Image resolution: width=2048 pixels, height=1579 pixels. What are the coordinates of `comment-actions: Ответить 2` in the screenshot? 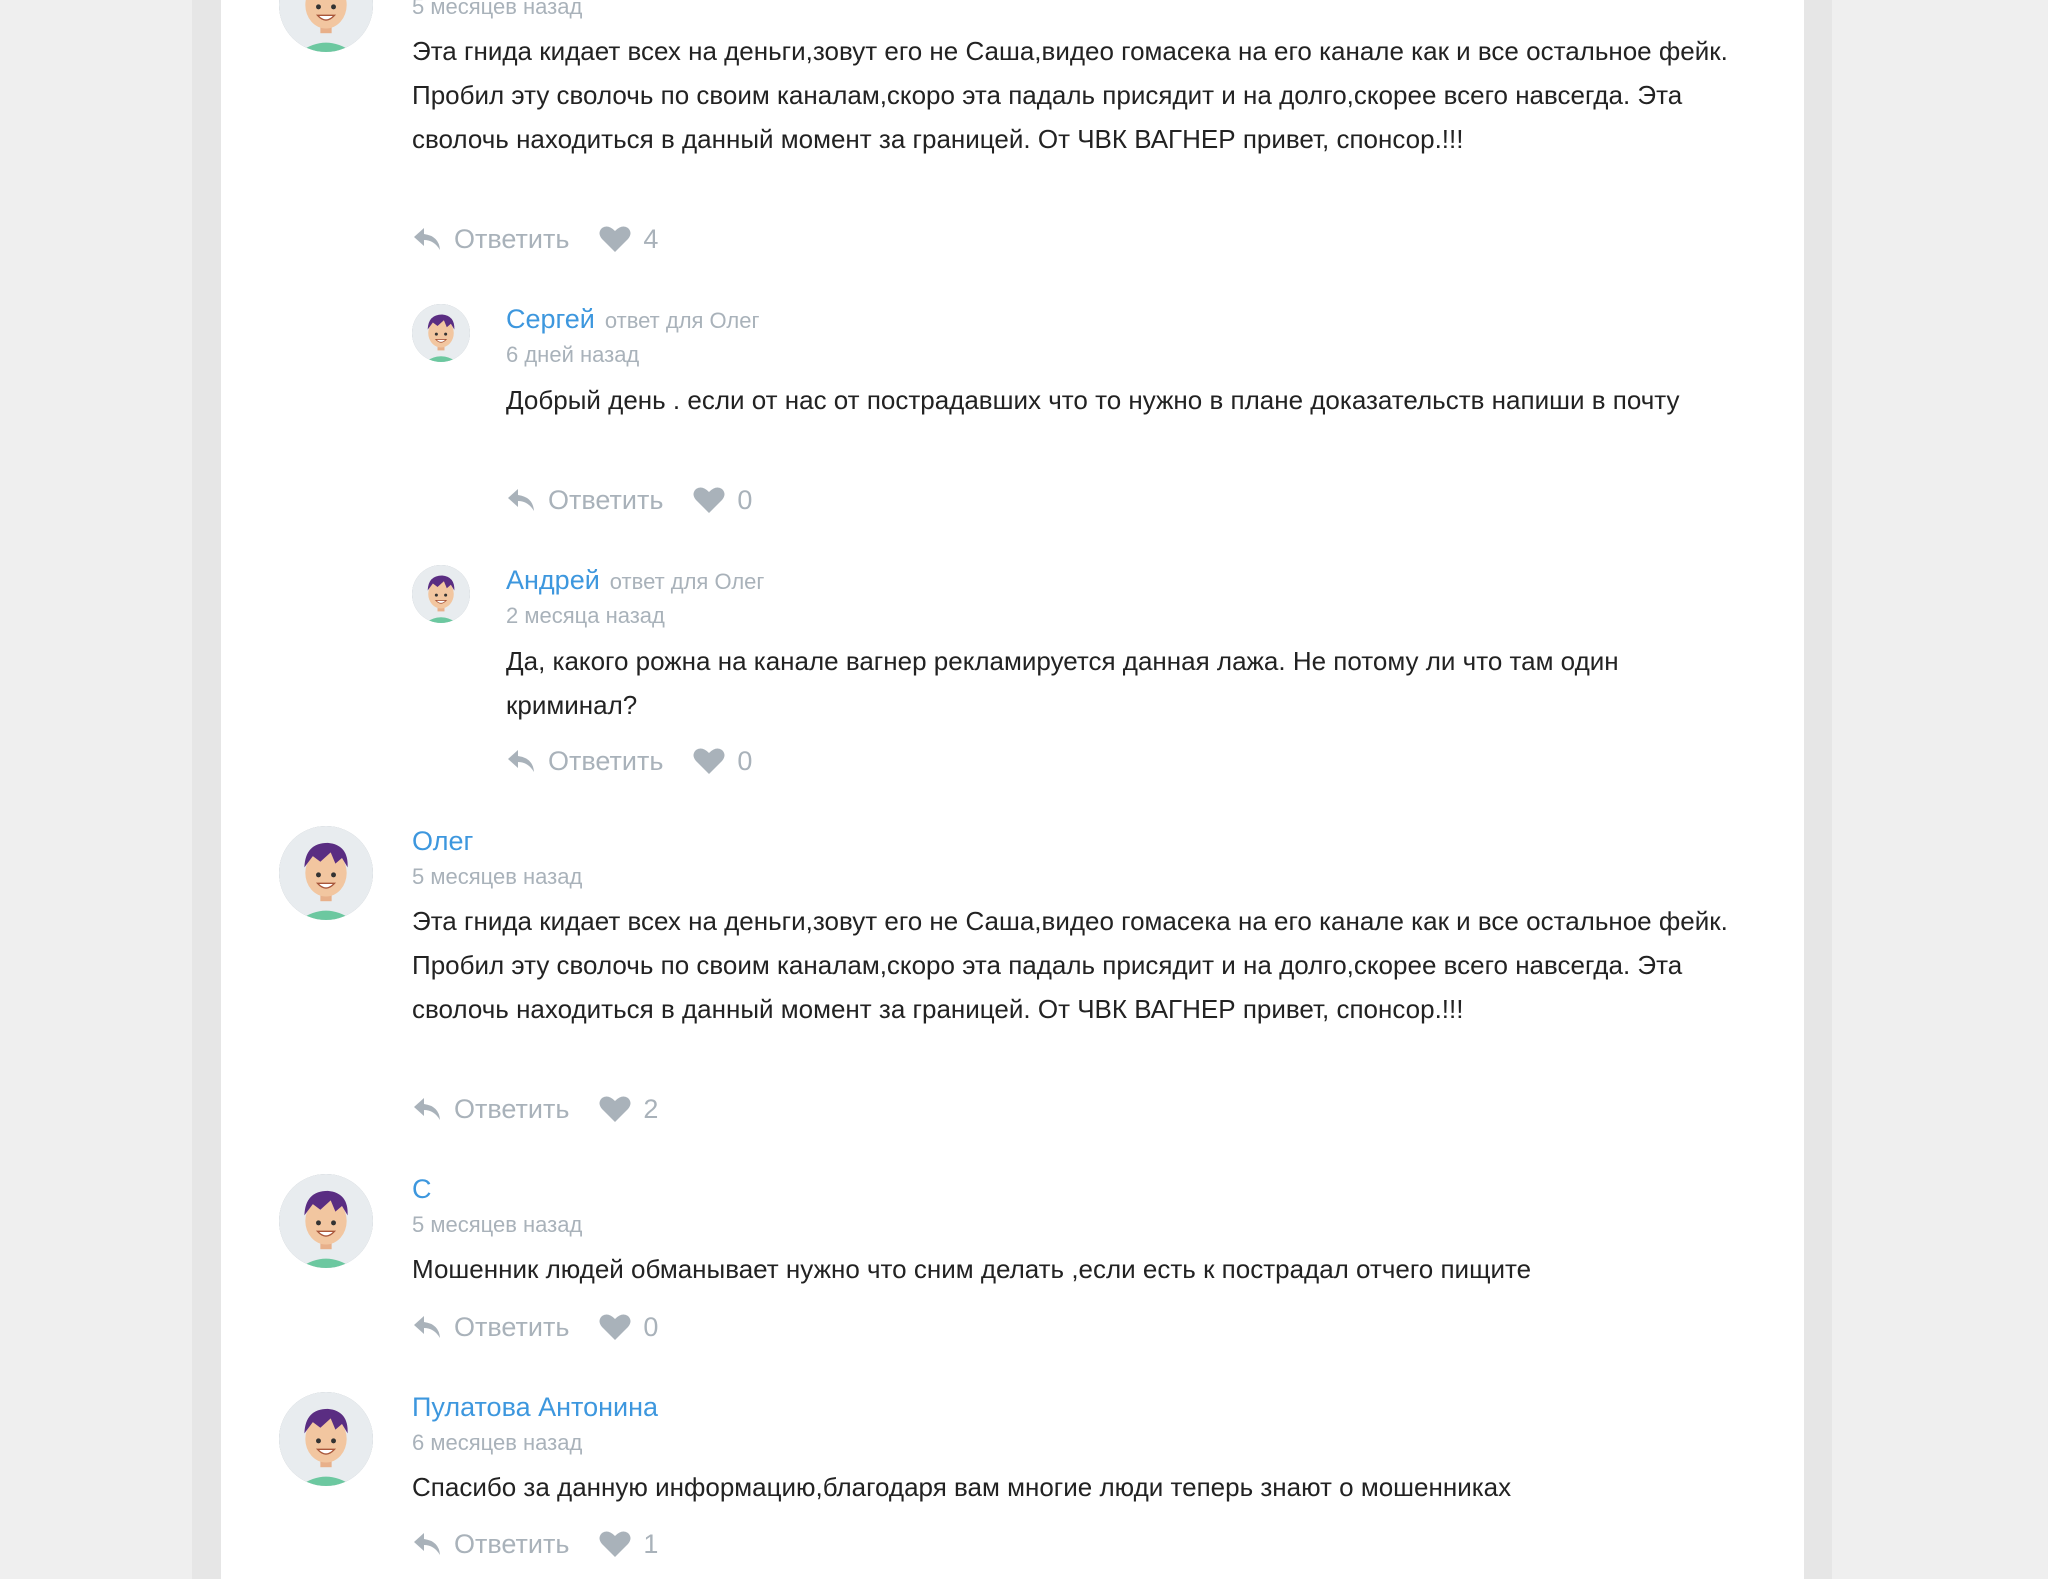 It's located at (535, 1109).